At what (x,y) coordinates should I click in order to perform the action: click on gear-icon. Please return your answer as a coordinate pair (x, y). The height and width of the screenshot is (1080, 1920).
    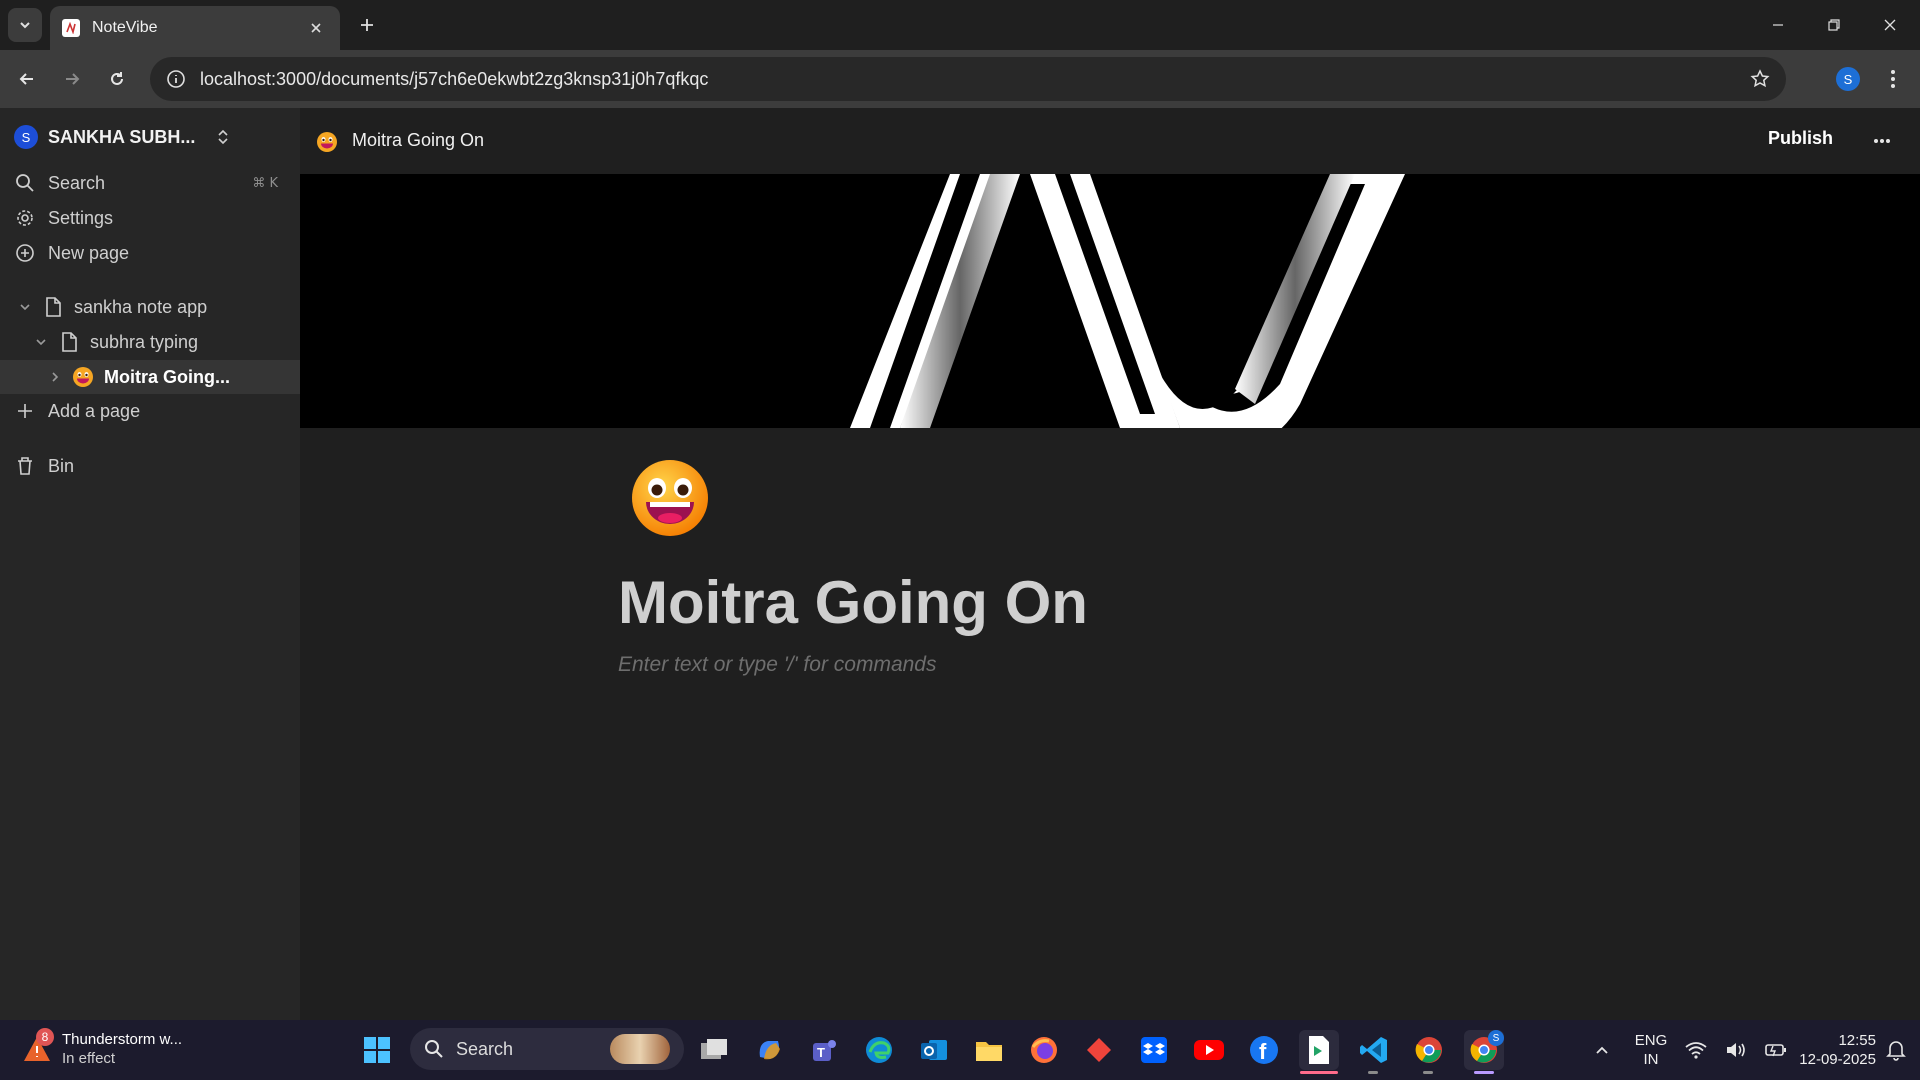
    Looking at the image, I should click on (25, 218).